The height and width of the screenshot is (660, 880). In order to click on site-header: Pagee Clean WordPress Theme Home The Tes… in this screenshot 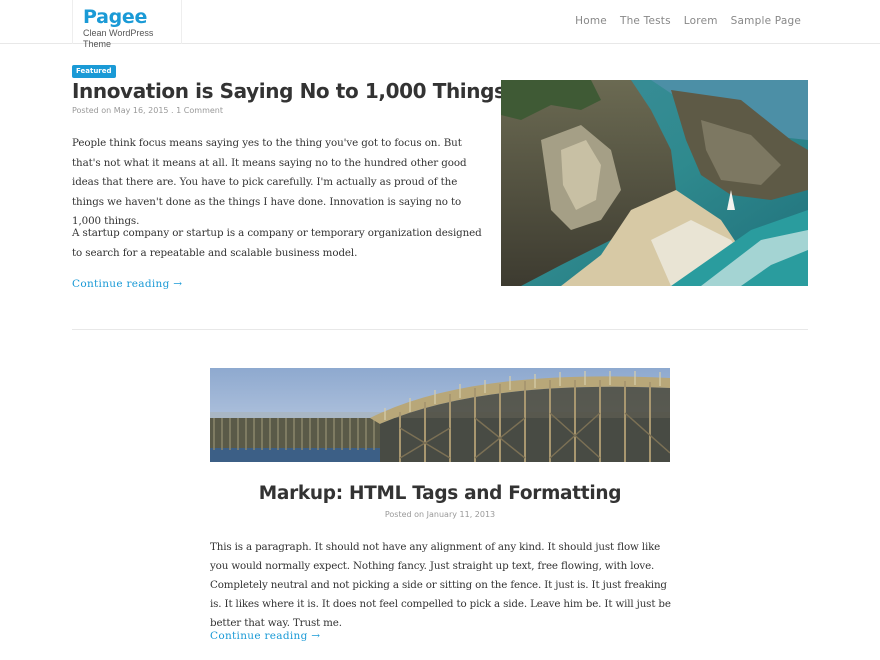, I will do `click(440, 24)`.